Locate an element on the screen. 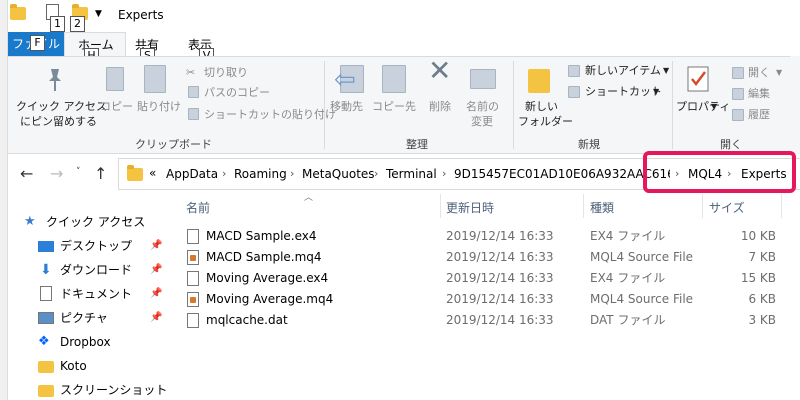  breadcrumb-terminal-id: 9D15457EC01AD10E06A932AAC616DC3 is located at coordinates (562, 174).